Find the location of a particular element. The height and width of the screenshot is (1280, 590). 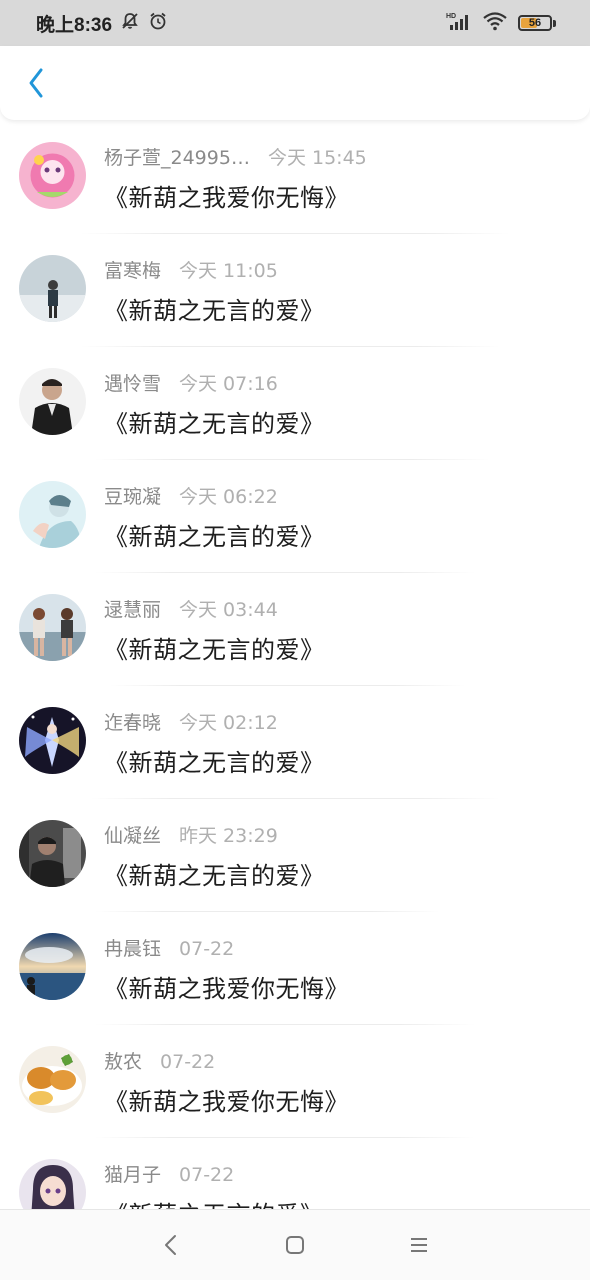

fried-food-avatar is located at coordinates (52, 1079).